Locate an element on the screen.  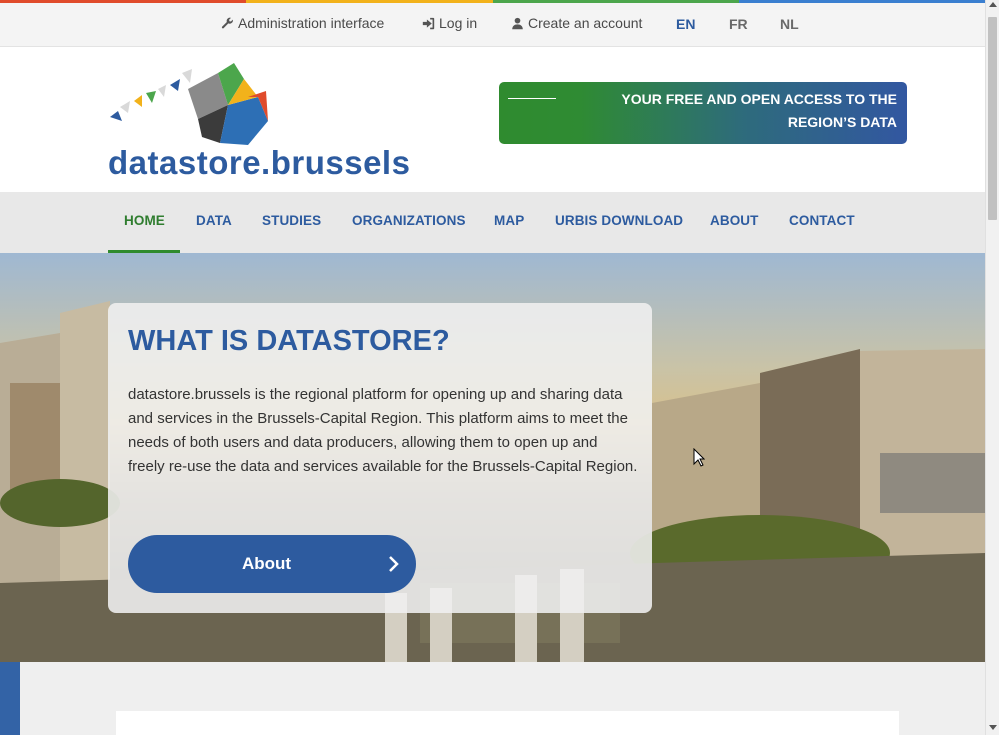
logo-graphic is located at coordinates (189, 103).